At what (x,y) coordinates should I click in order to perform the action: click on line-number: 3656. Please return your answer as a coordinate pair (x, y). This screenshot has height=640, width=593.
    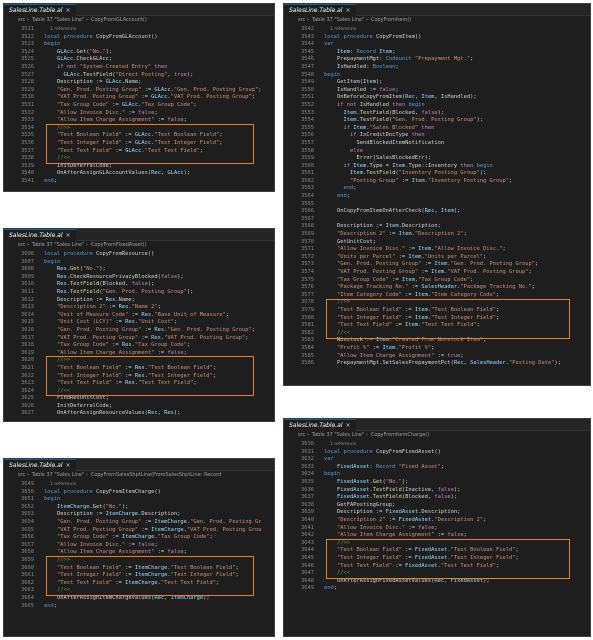
    Looking at the image, I should click on (27, 537).